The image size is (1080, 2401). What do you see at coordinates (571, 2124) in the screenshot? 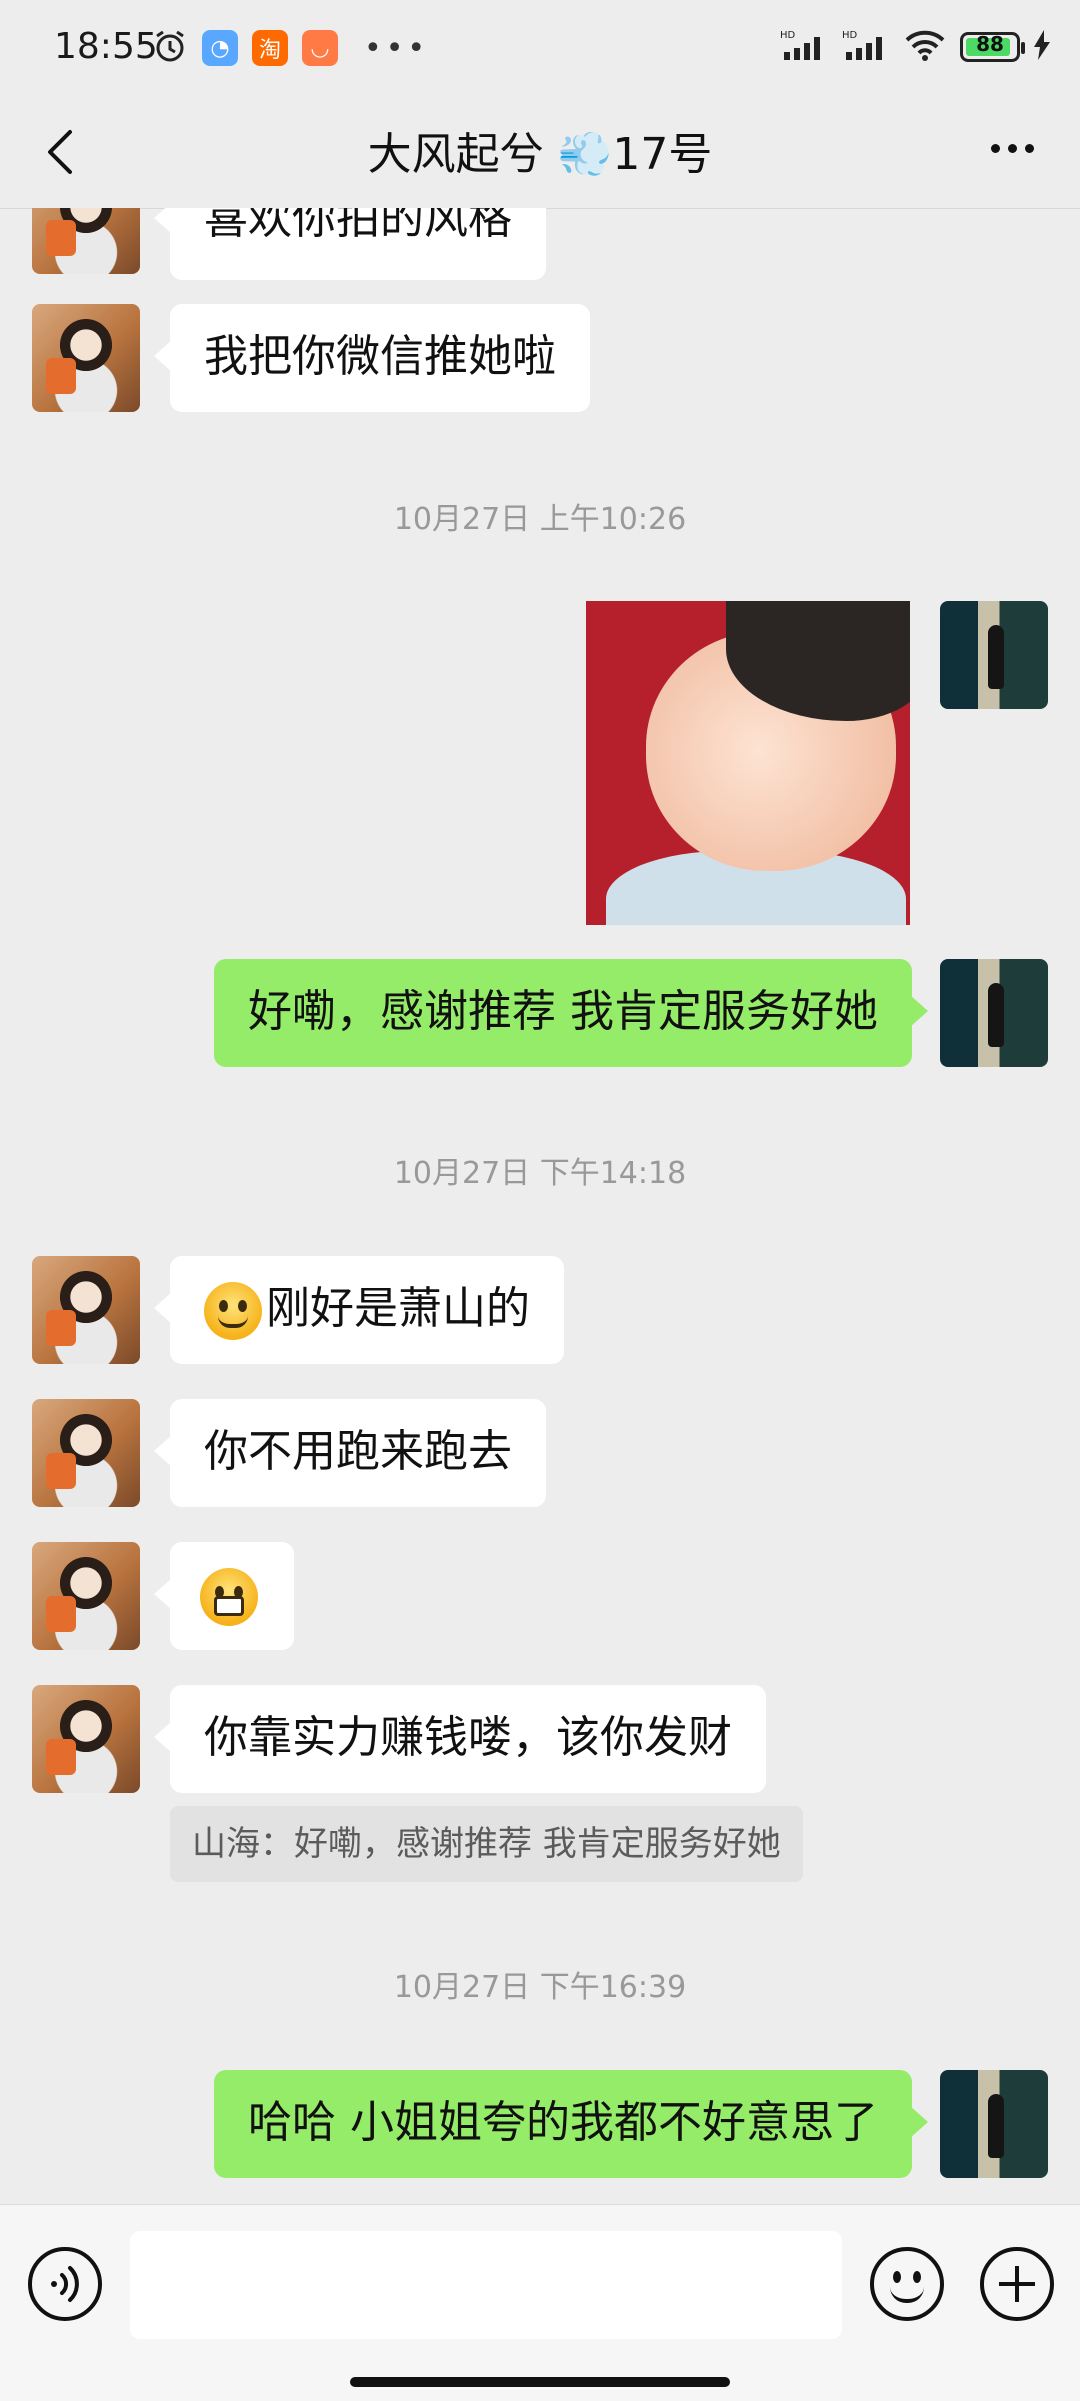
I see `outgoing-message: 哈哈 小姐姐夸的我都不好意思了` at bounding box center [571, 2124].